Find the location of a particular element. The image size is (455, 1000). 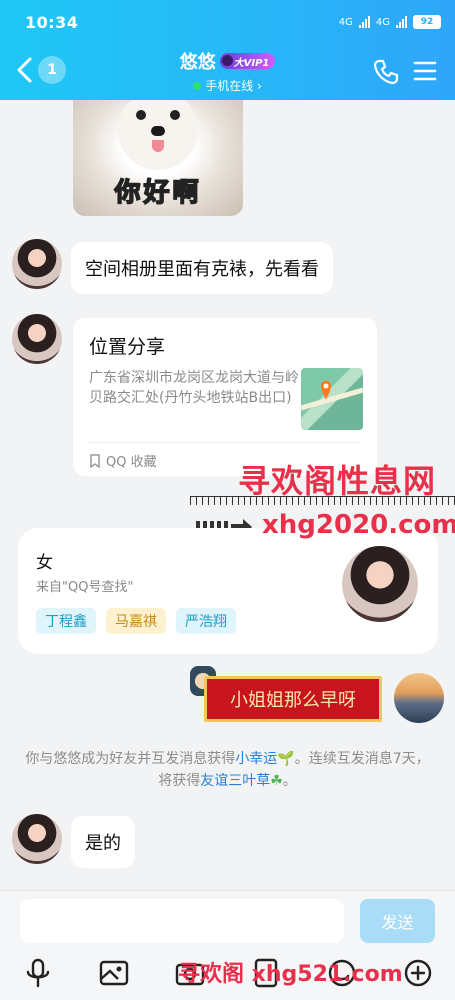

microphone-icon is located at coordinates (38, 973).